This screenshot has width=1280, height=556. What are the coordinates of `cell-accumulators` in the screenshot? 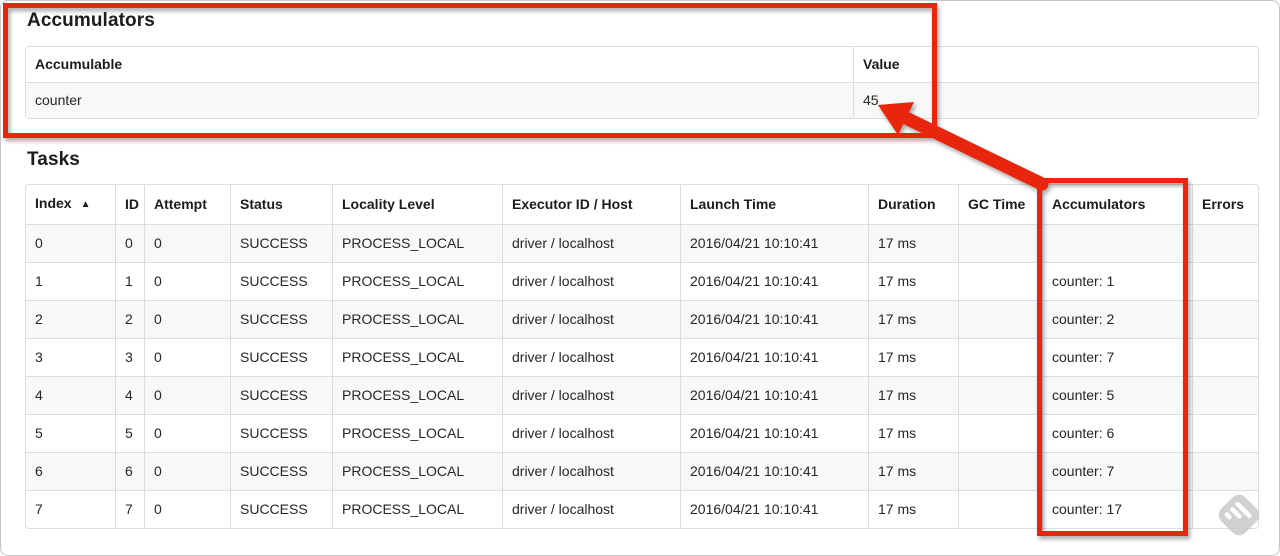 It's located at (1117, 243).